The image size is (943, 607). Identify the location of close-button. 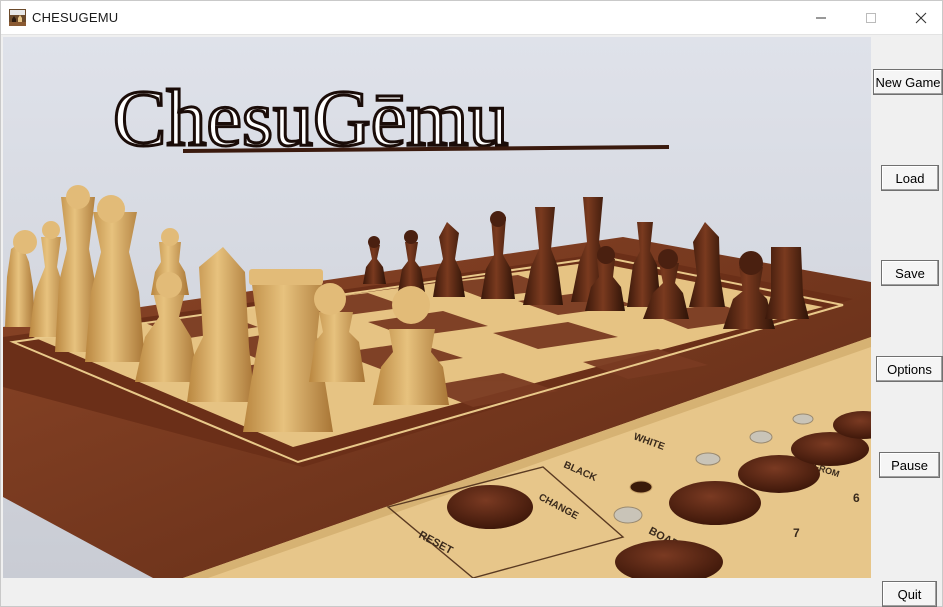
(920, 17).